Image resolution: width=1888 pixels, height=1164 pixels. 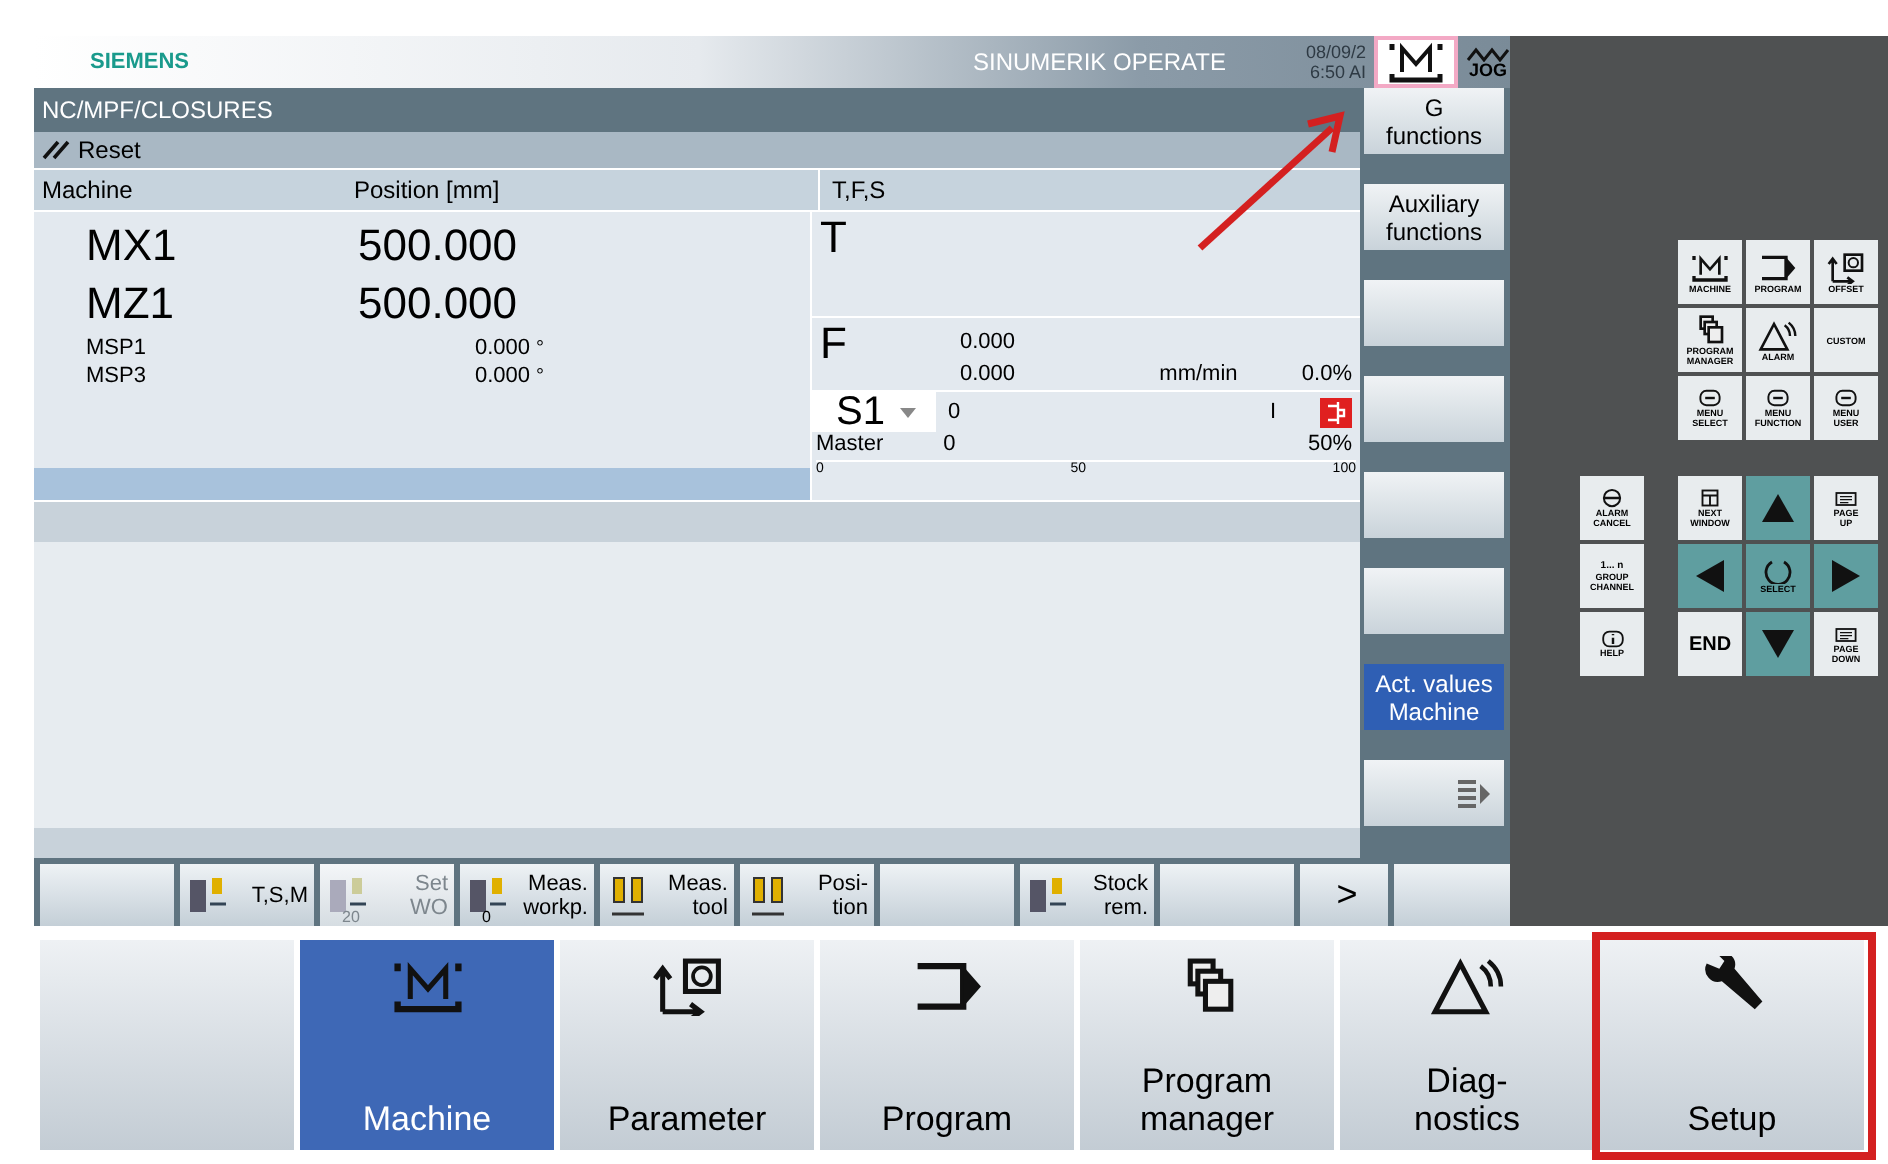 What do you see at coordinates (874, 412) in the screenshot?
I see `spindle-dropdown: S1` at bounding box center [874, 412].